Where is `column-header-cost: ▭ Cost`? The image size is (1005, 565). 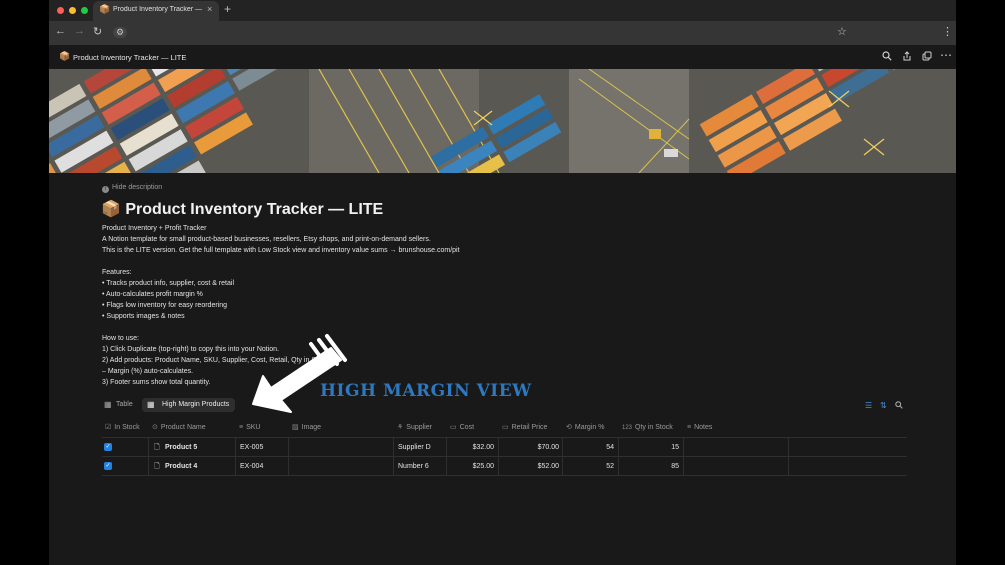 column-header-cost: ▭ Cost is located at coordinates (460, 428).